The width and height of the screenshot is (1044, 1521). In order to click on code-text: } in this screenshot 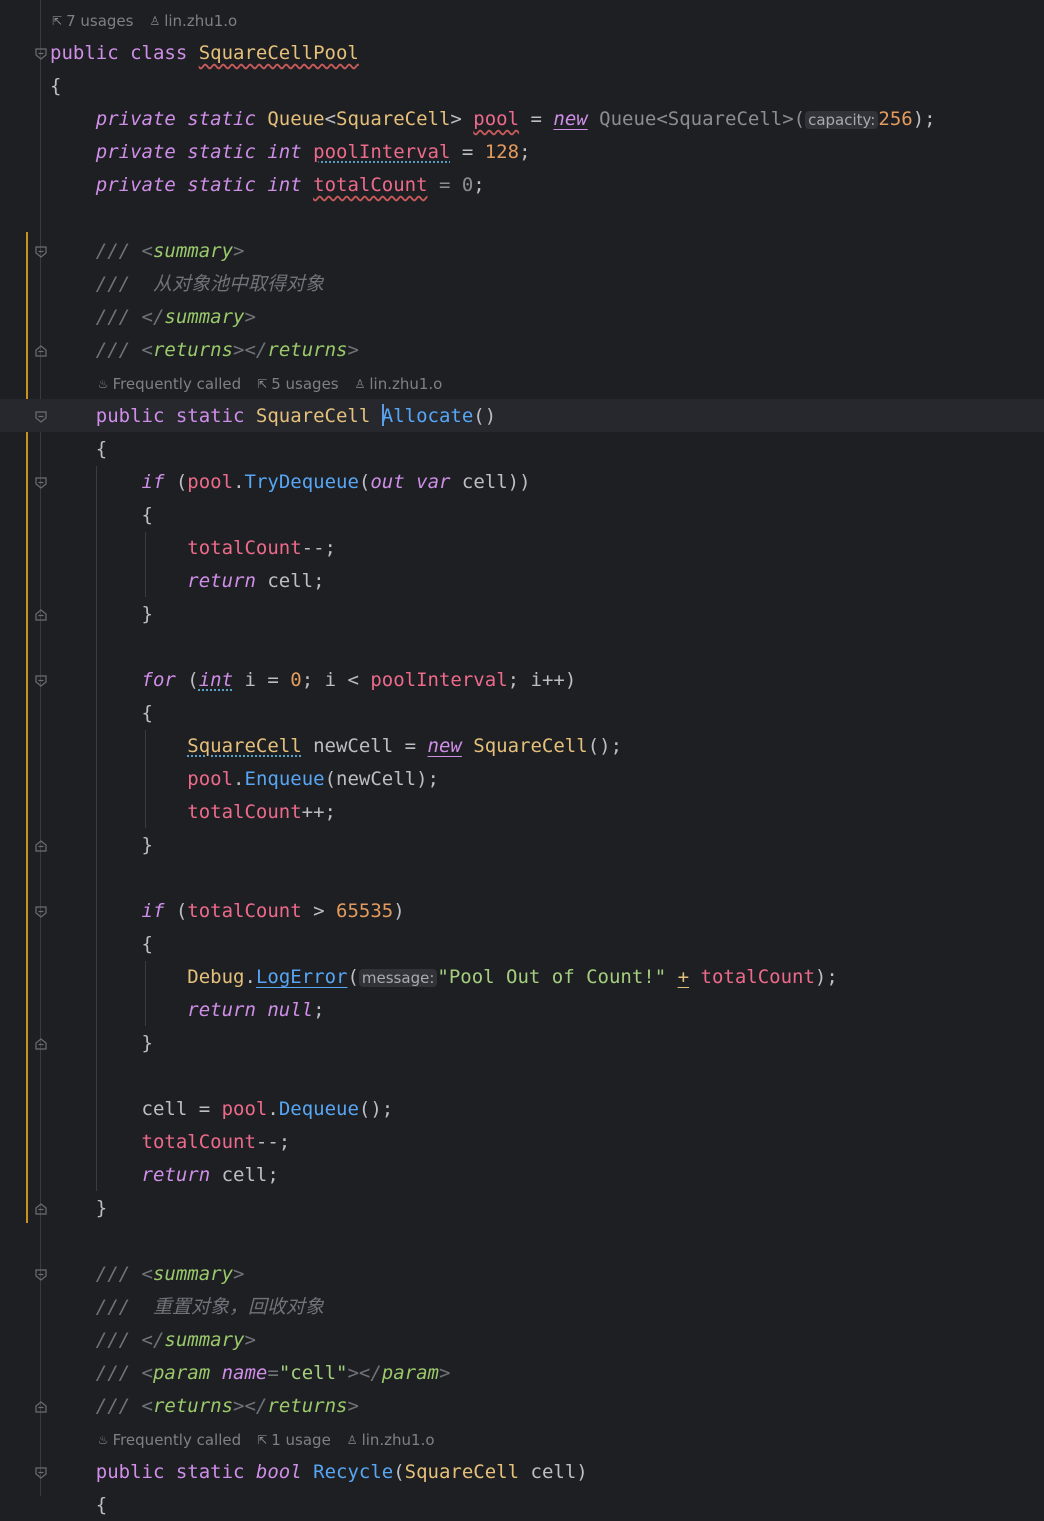, I will do `click(78, 1208)`.